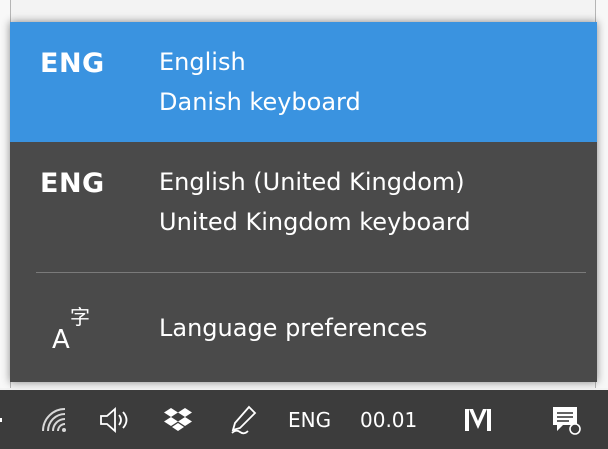  I want to click on show-hidden-icons-icon, so click(3, 420).